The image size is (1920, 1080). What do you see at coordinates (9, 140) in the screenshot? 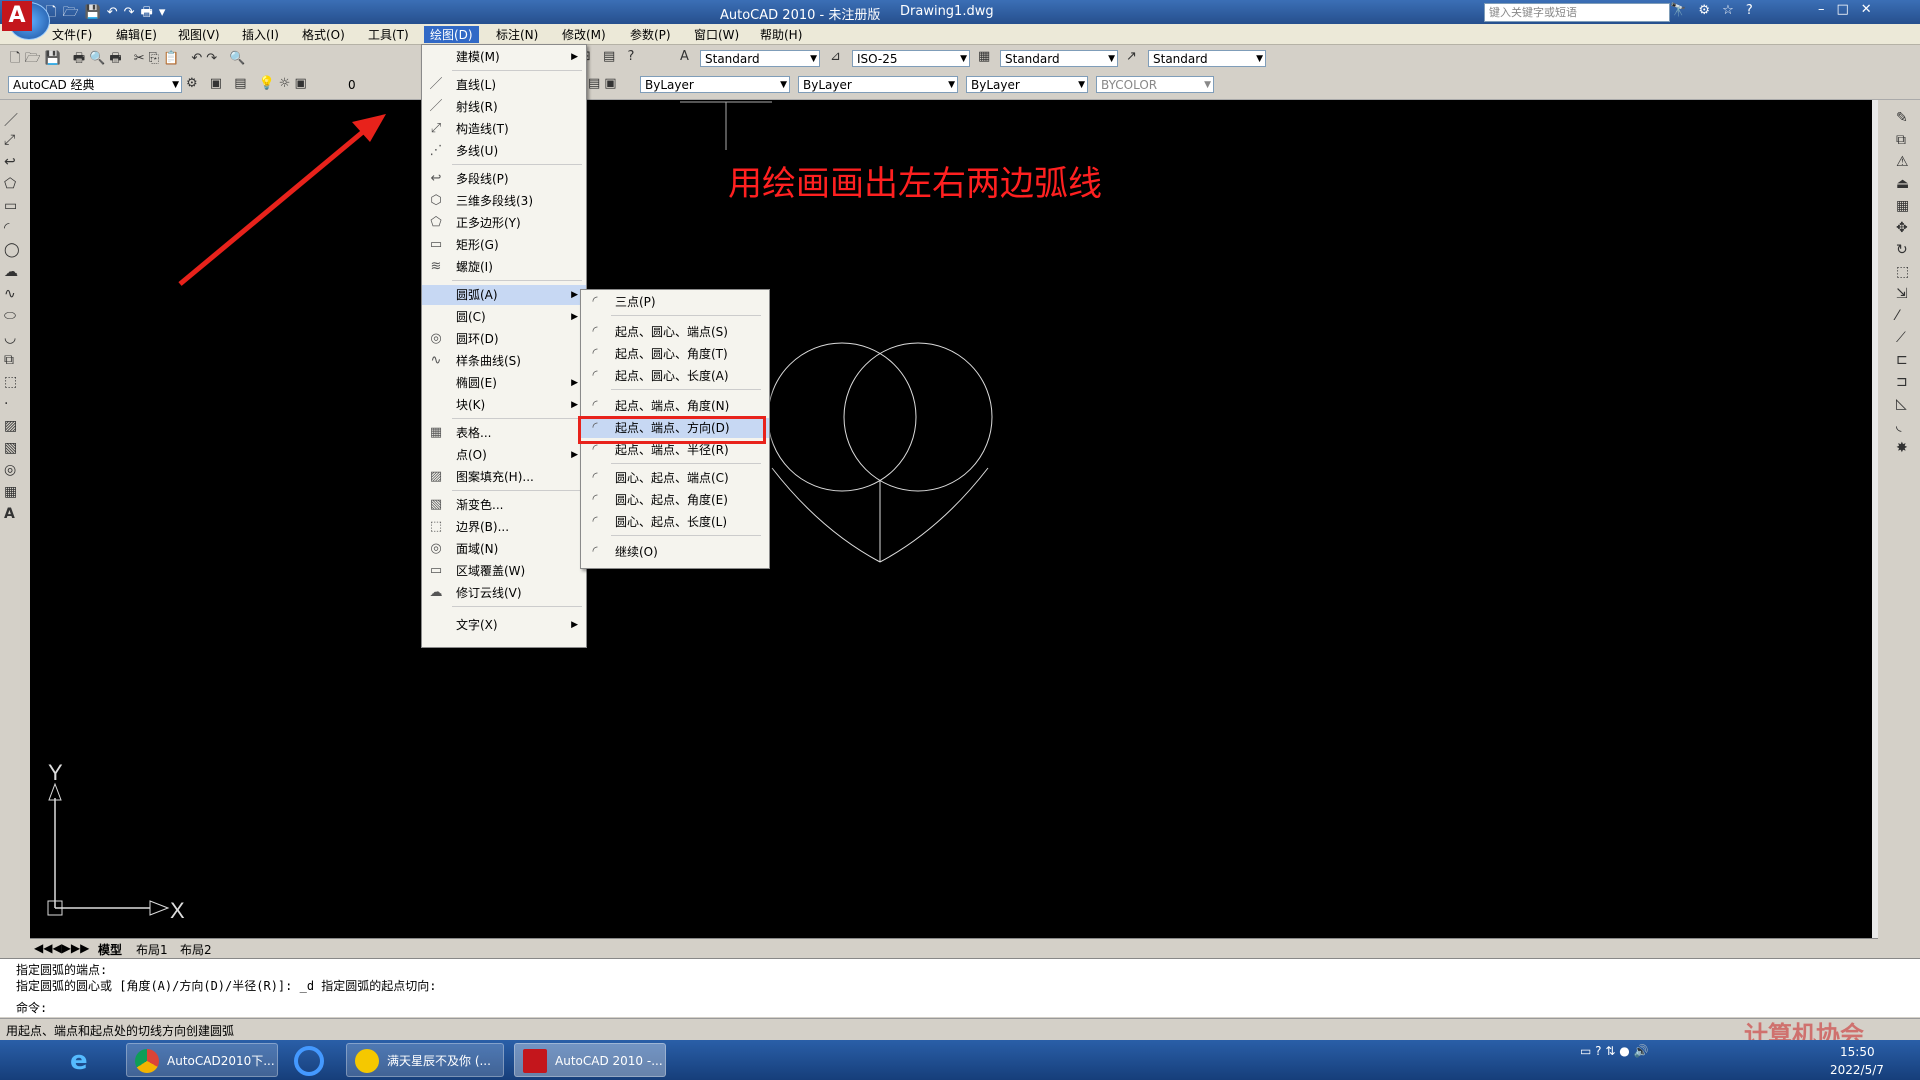
I see `xline-tool-icon: ⤢` at bounding box center [9, 140].